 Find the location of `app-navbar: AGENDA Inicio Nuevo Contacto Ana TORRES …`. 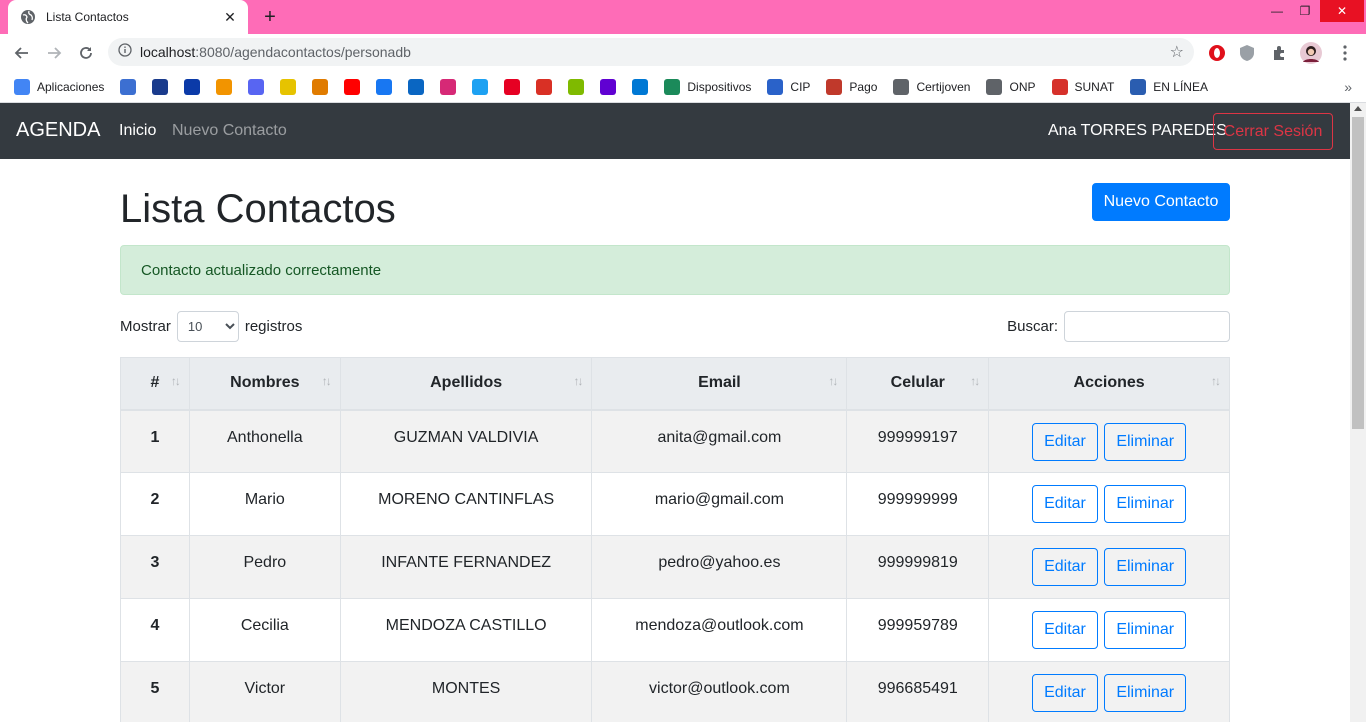

app-navbar: AGENDA Inicio Nuevo Contacto Ana TORRES … is located at coordinates (675, 131).